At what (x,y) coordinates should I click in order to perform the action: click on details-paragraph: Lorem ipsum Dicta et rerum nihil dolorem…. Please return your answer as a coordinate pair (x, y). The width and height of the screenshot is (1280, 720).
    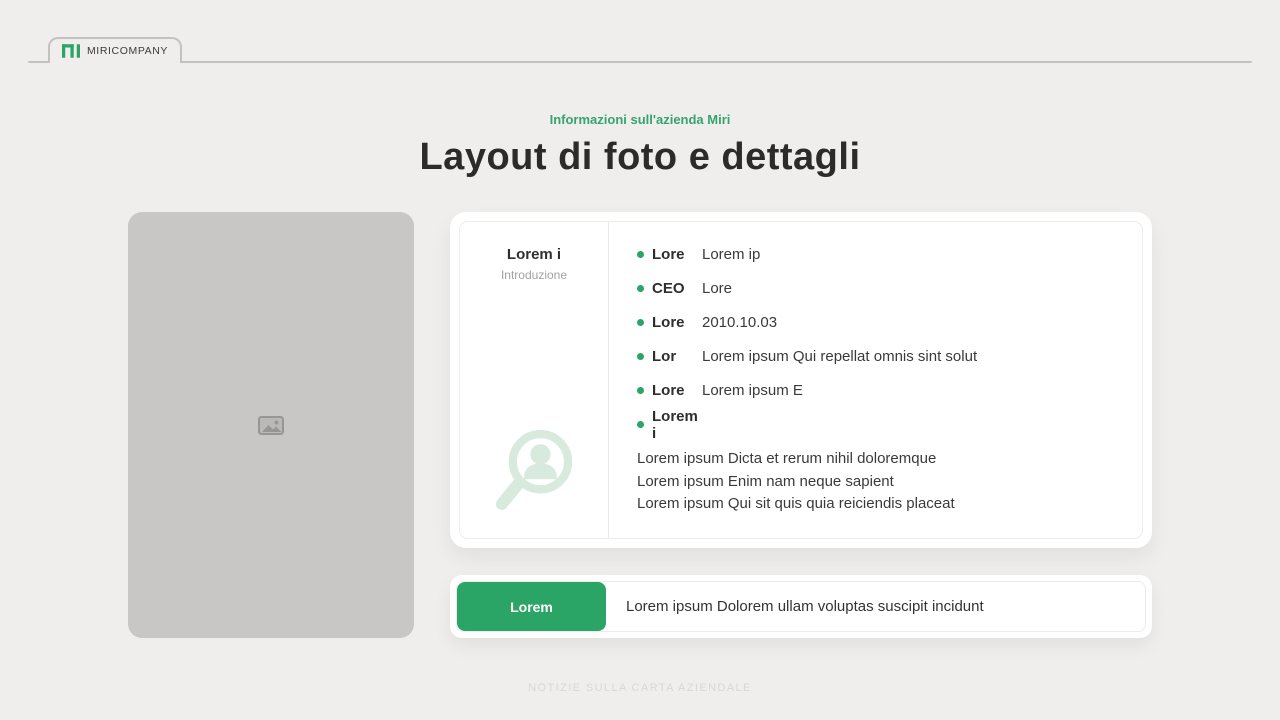
    Looking at the image, I should click on (879, 482).